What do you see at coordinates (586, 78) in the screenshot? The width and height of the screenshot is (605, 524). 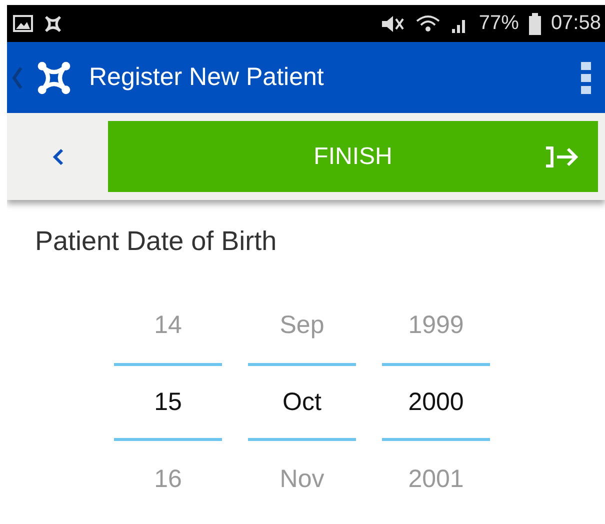 I see `menu-icon` at bounding box center [586, 78].